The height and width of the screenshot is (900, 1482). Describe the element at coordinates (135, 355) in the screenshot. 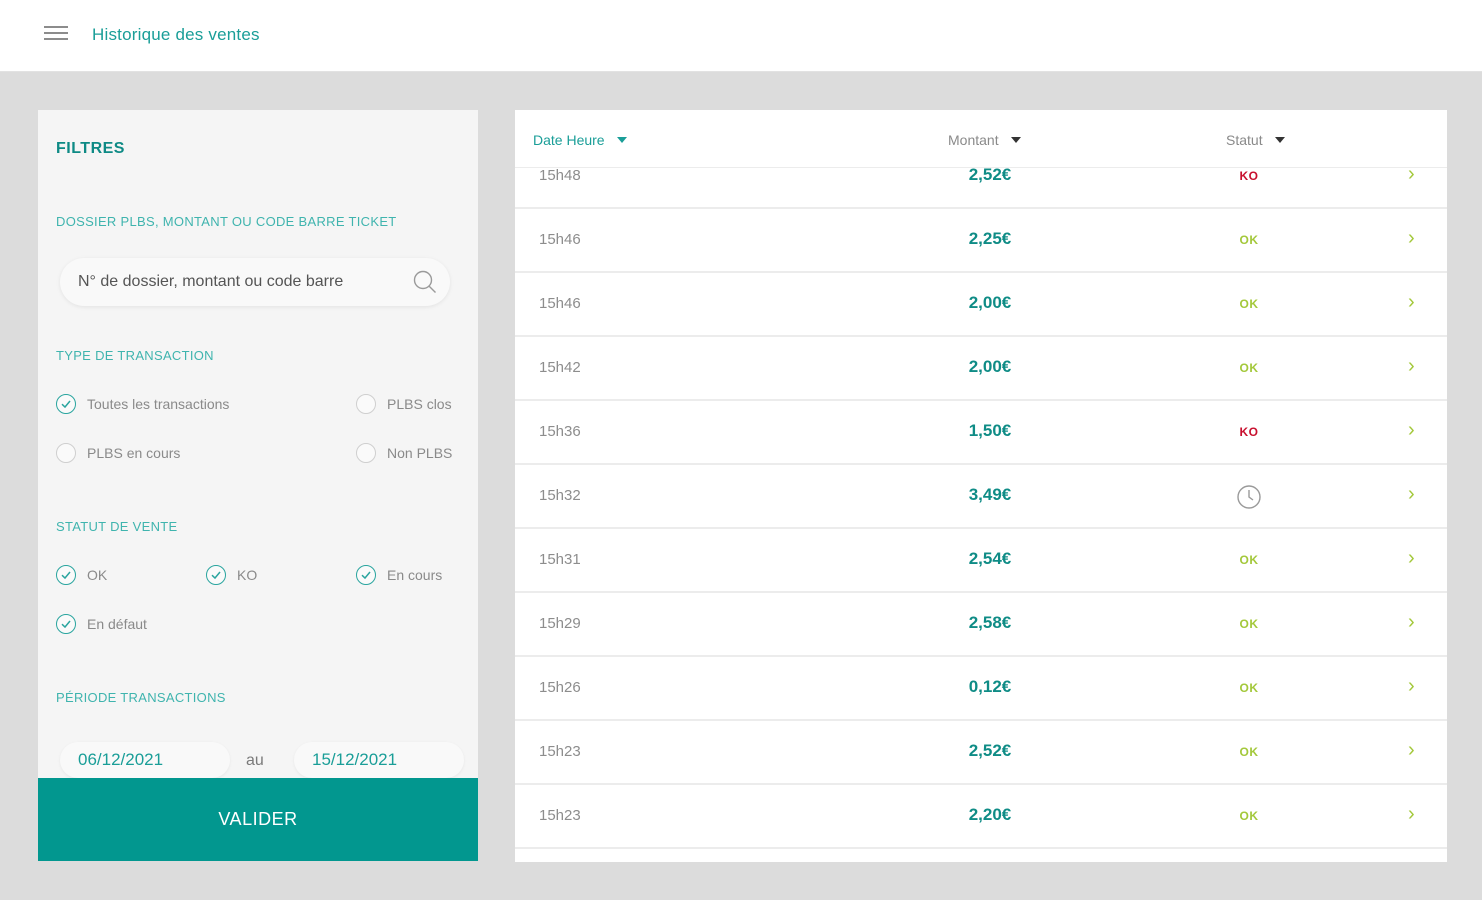

I see `transaction-type-label: TYPE DE TRANSACTION` at that location.